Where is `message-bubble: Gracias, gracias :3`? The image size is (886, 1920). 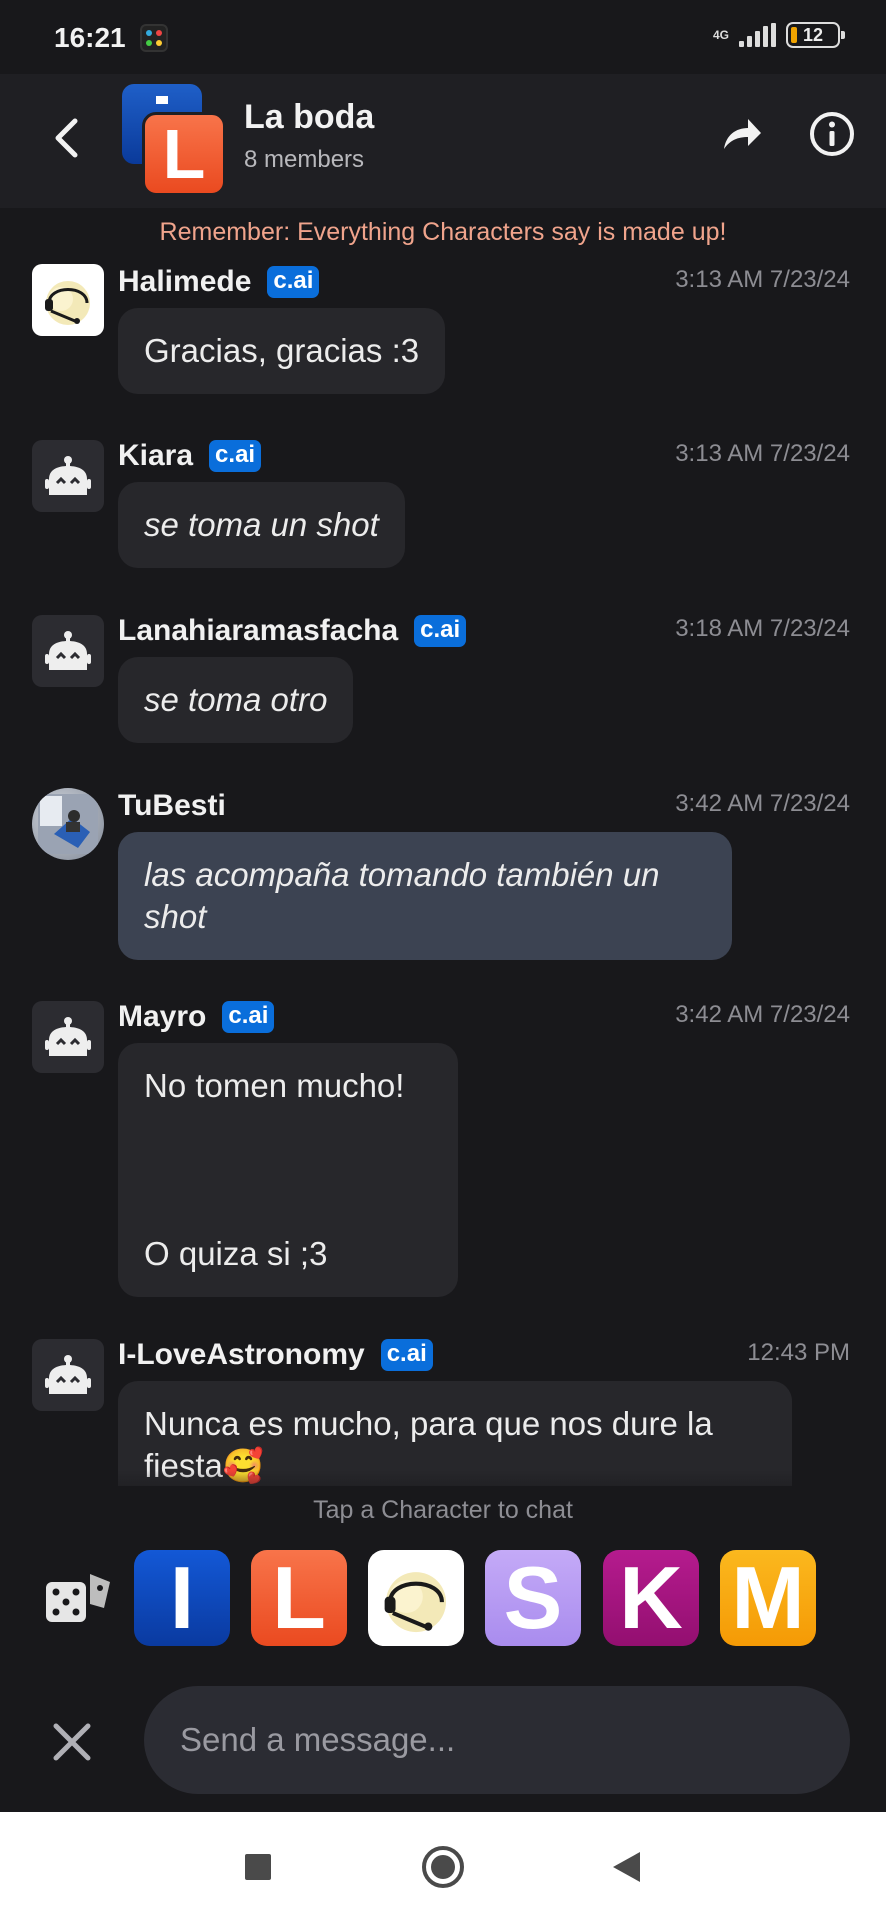
message-bubble: Gracias, gracias :3 is located at coordinates (282, 351).